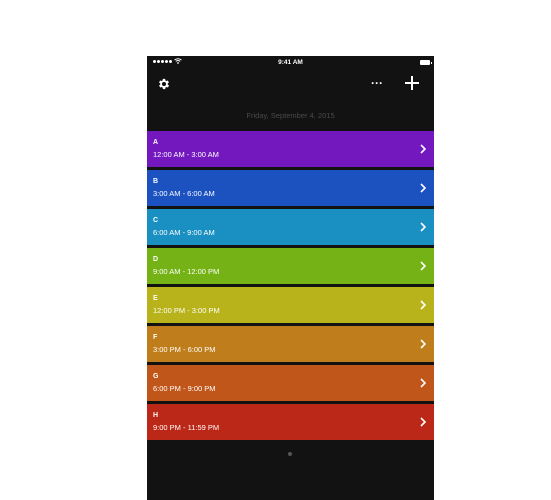  Describe the element at coordinates (186, 271) in the screenshot. I see `period-time-range: 9:00 AM - 12:00 PM` at that location.